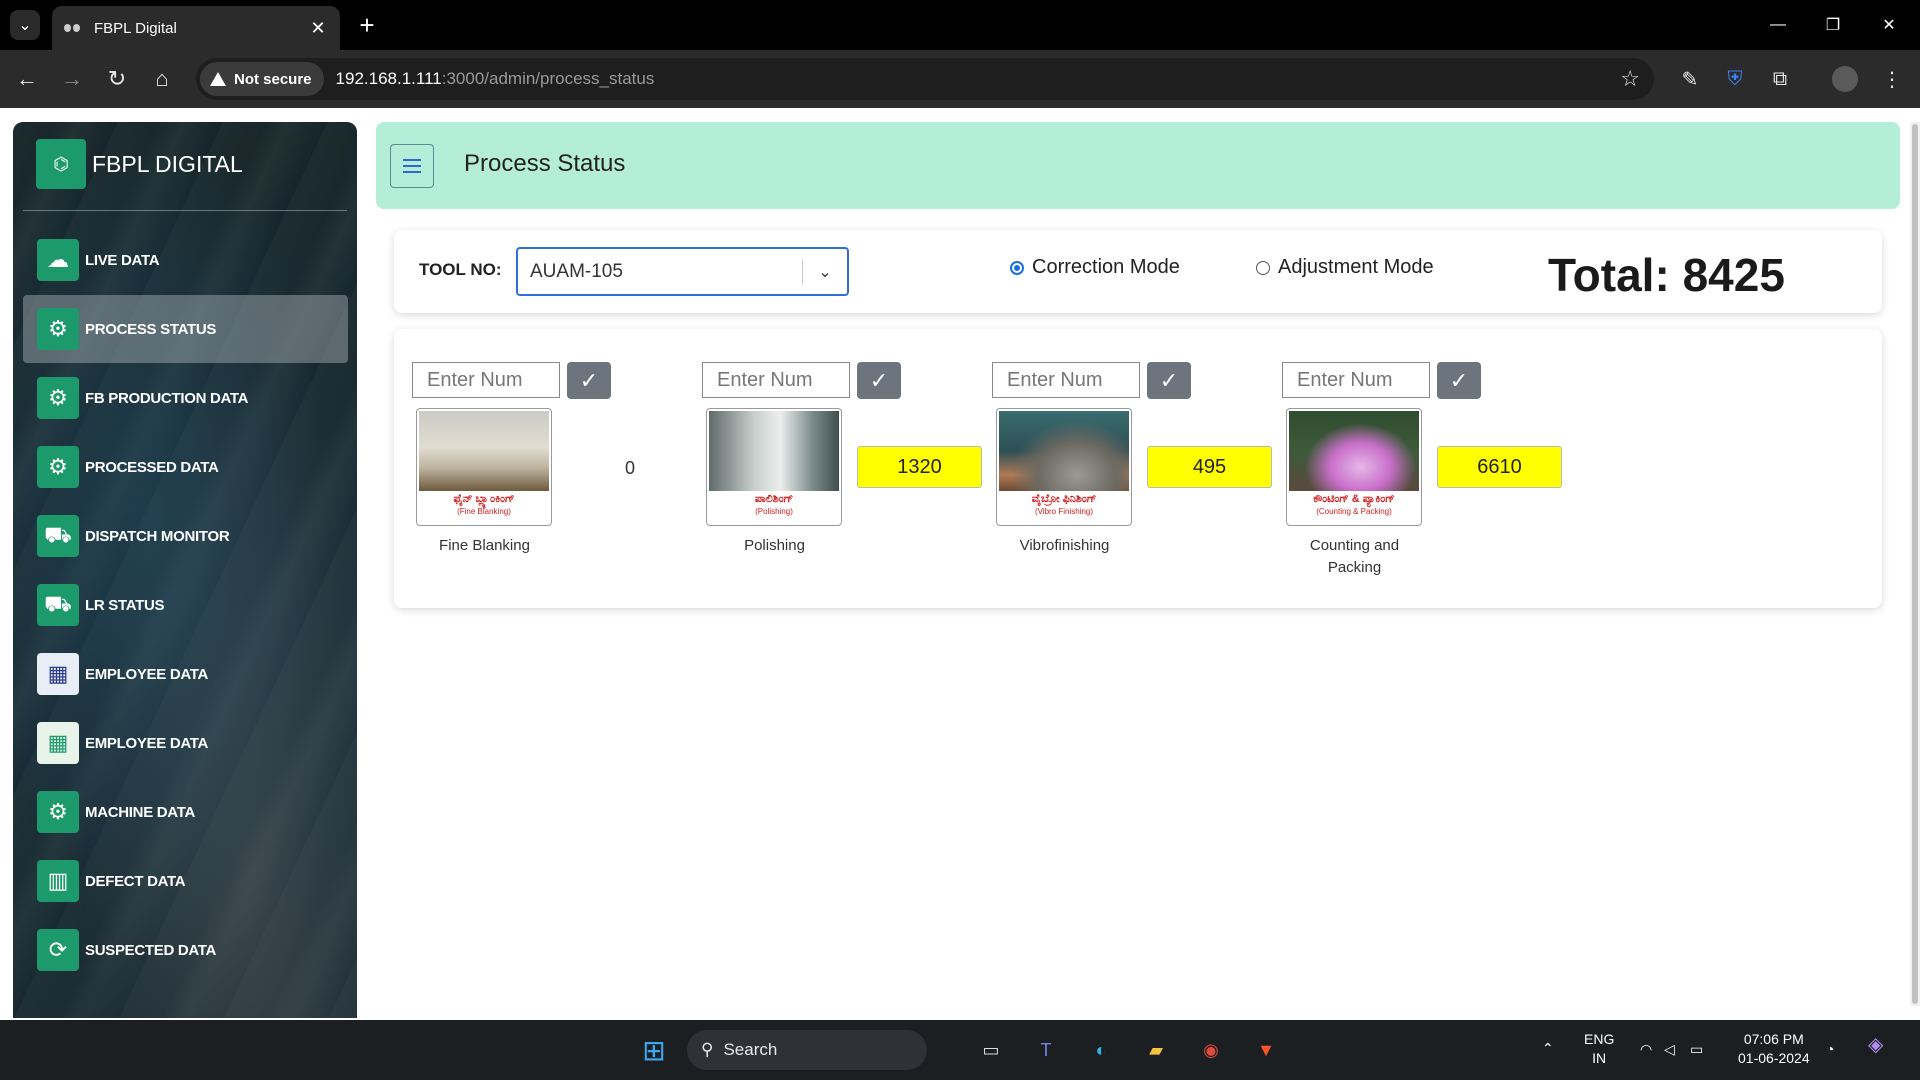 The height and width of the screenshot is (1080, 1920). I want to click on brand: ⌬ FBPL DIGITAL, so click(139, 164).